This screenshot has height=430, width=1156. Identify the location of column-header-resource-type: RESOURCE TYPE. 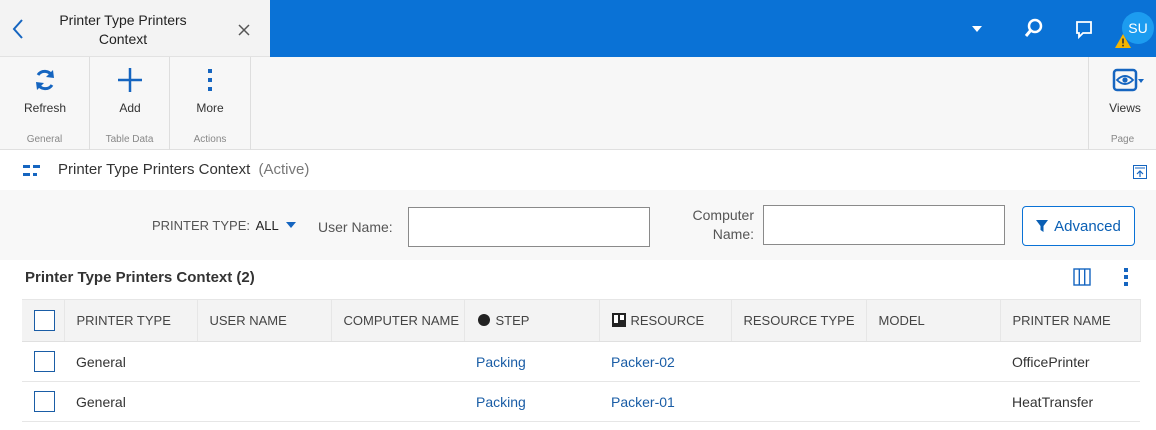
(799, 320).